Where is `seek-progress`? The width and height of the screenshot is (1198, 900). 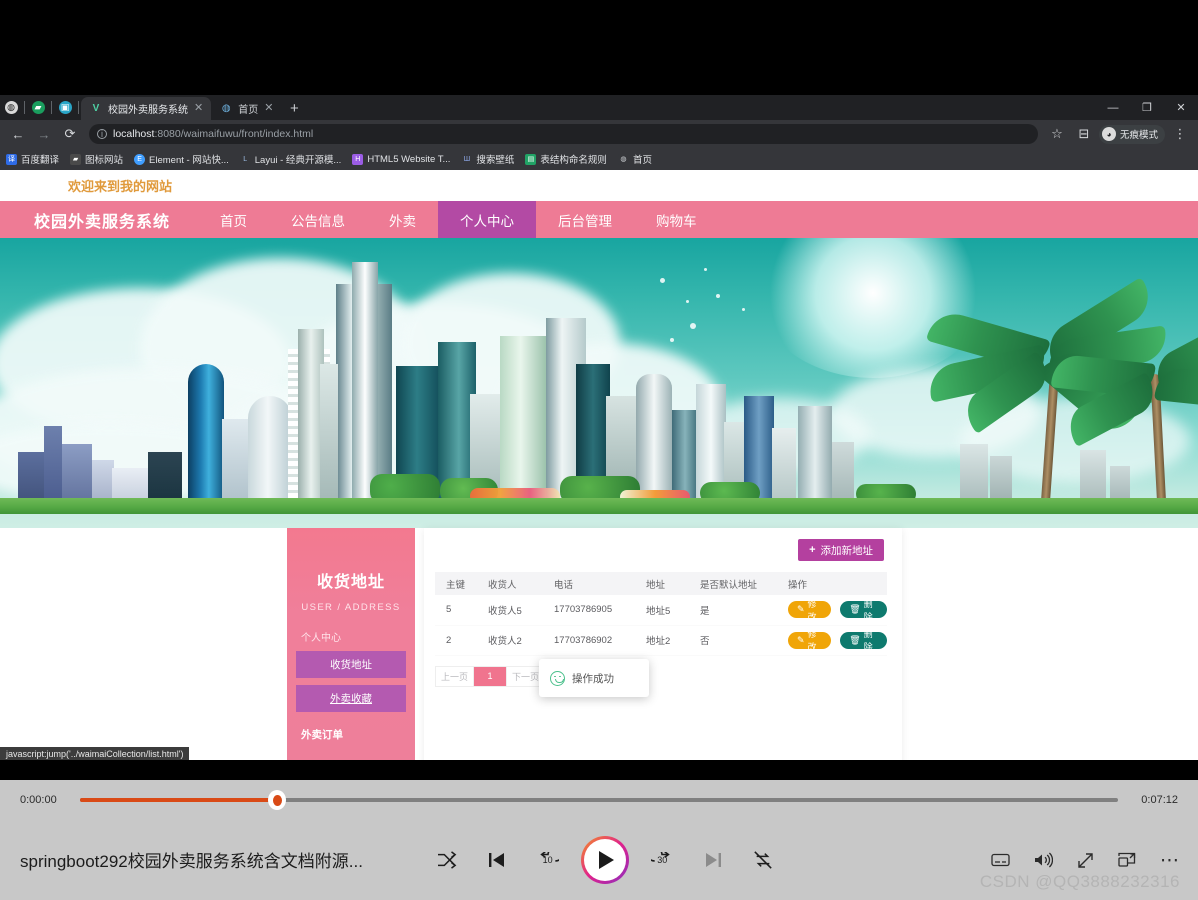
seek-progress is located at coordinates (179, 800).